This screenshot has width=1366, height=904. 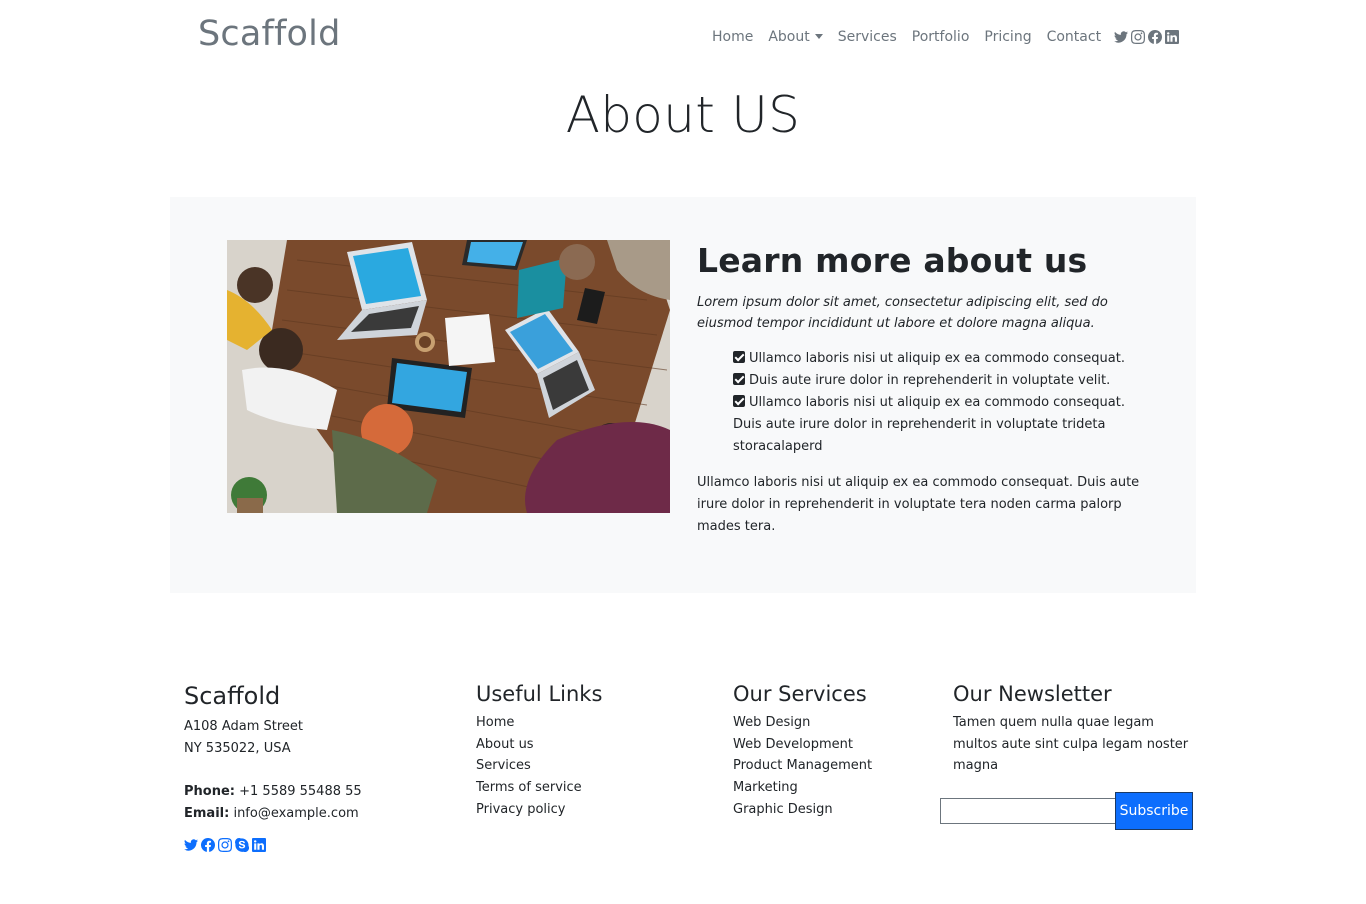 I want to click on footer-email: Email: info@example.com, so click(x=314, y=814).